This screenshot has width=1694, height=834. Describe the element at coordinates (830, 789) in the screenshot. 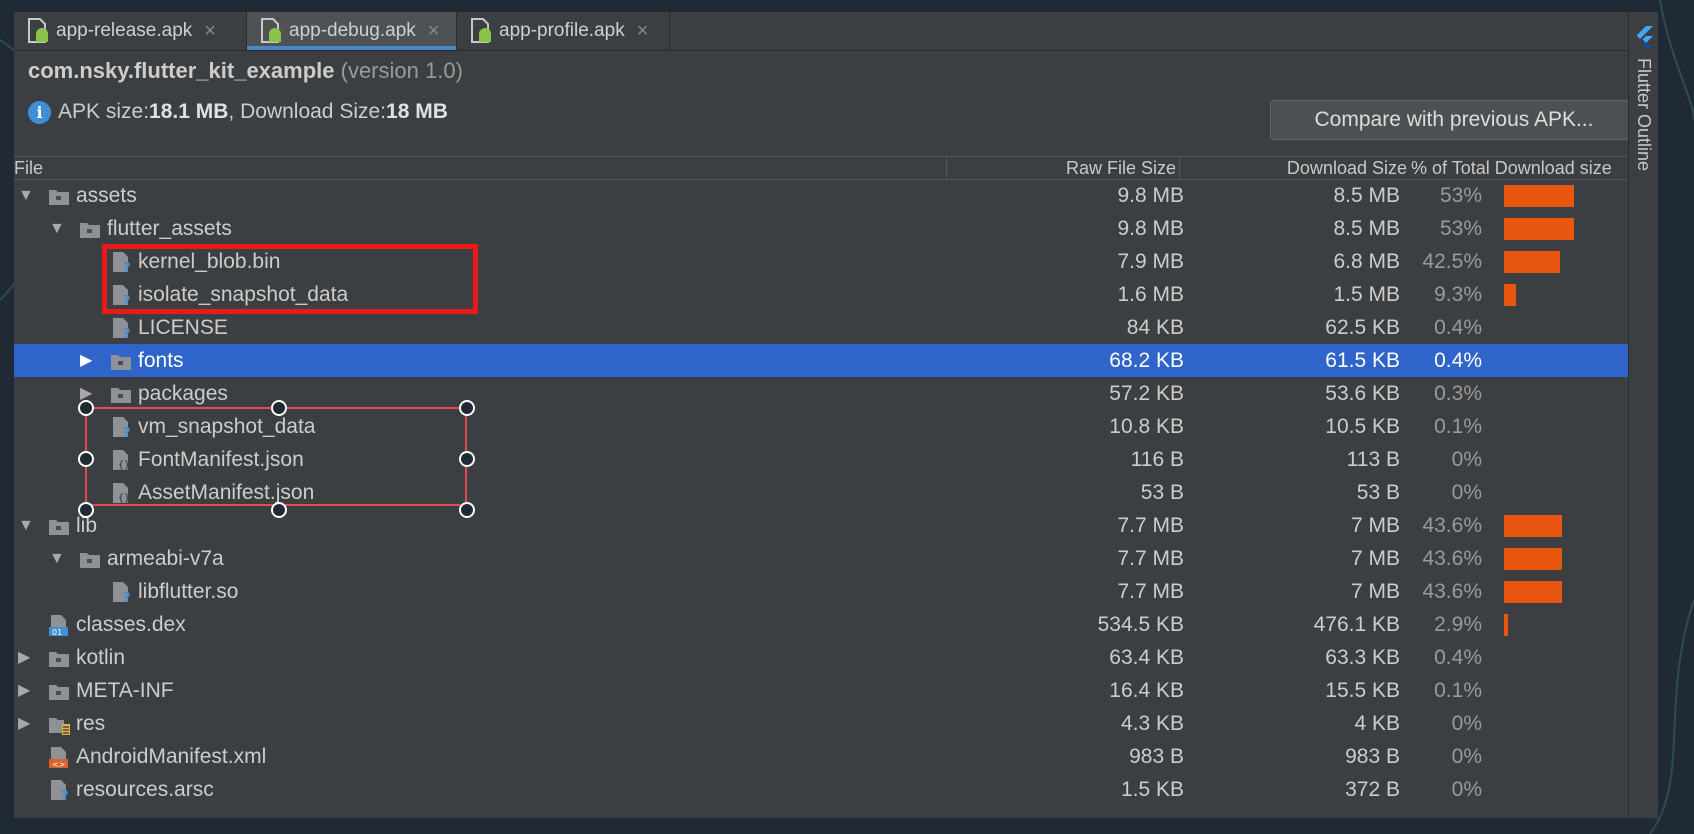

I see `table-row: ? resources.arsc 1.5 KB 372 B 0%` at that location.